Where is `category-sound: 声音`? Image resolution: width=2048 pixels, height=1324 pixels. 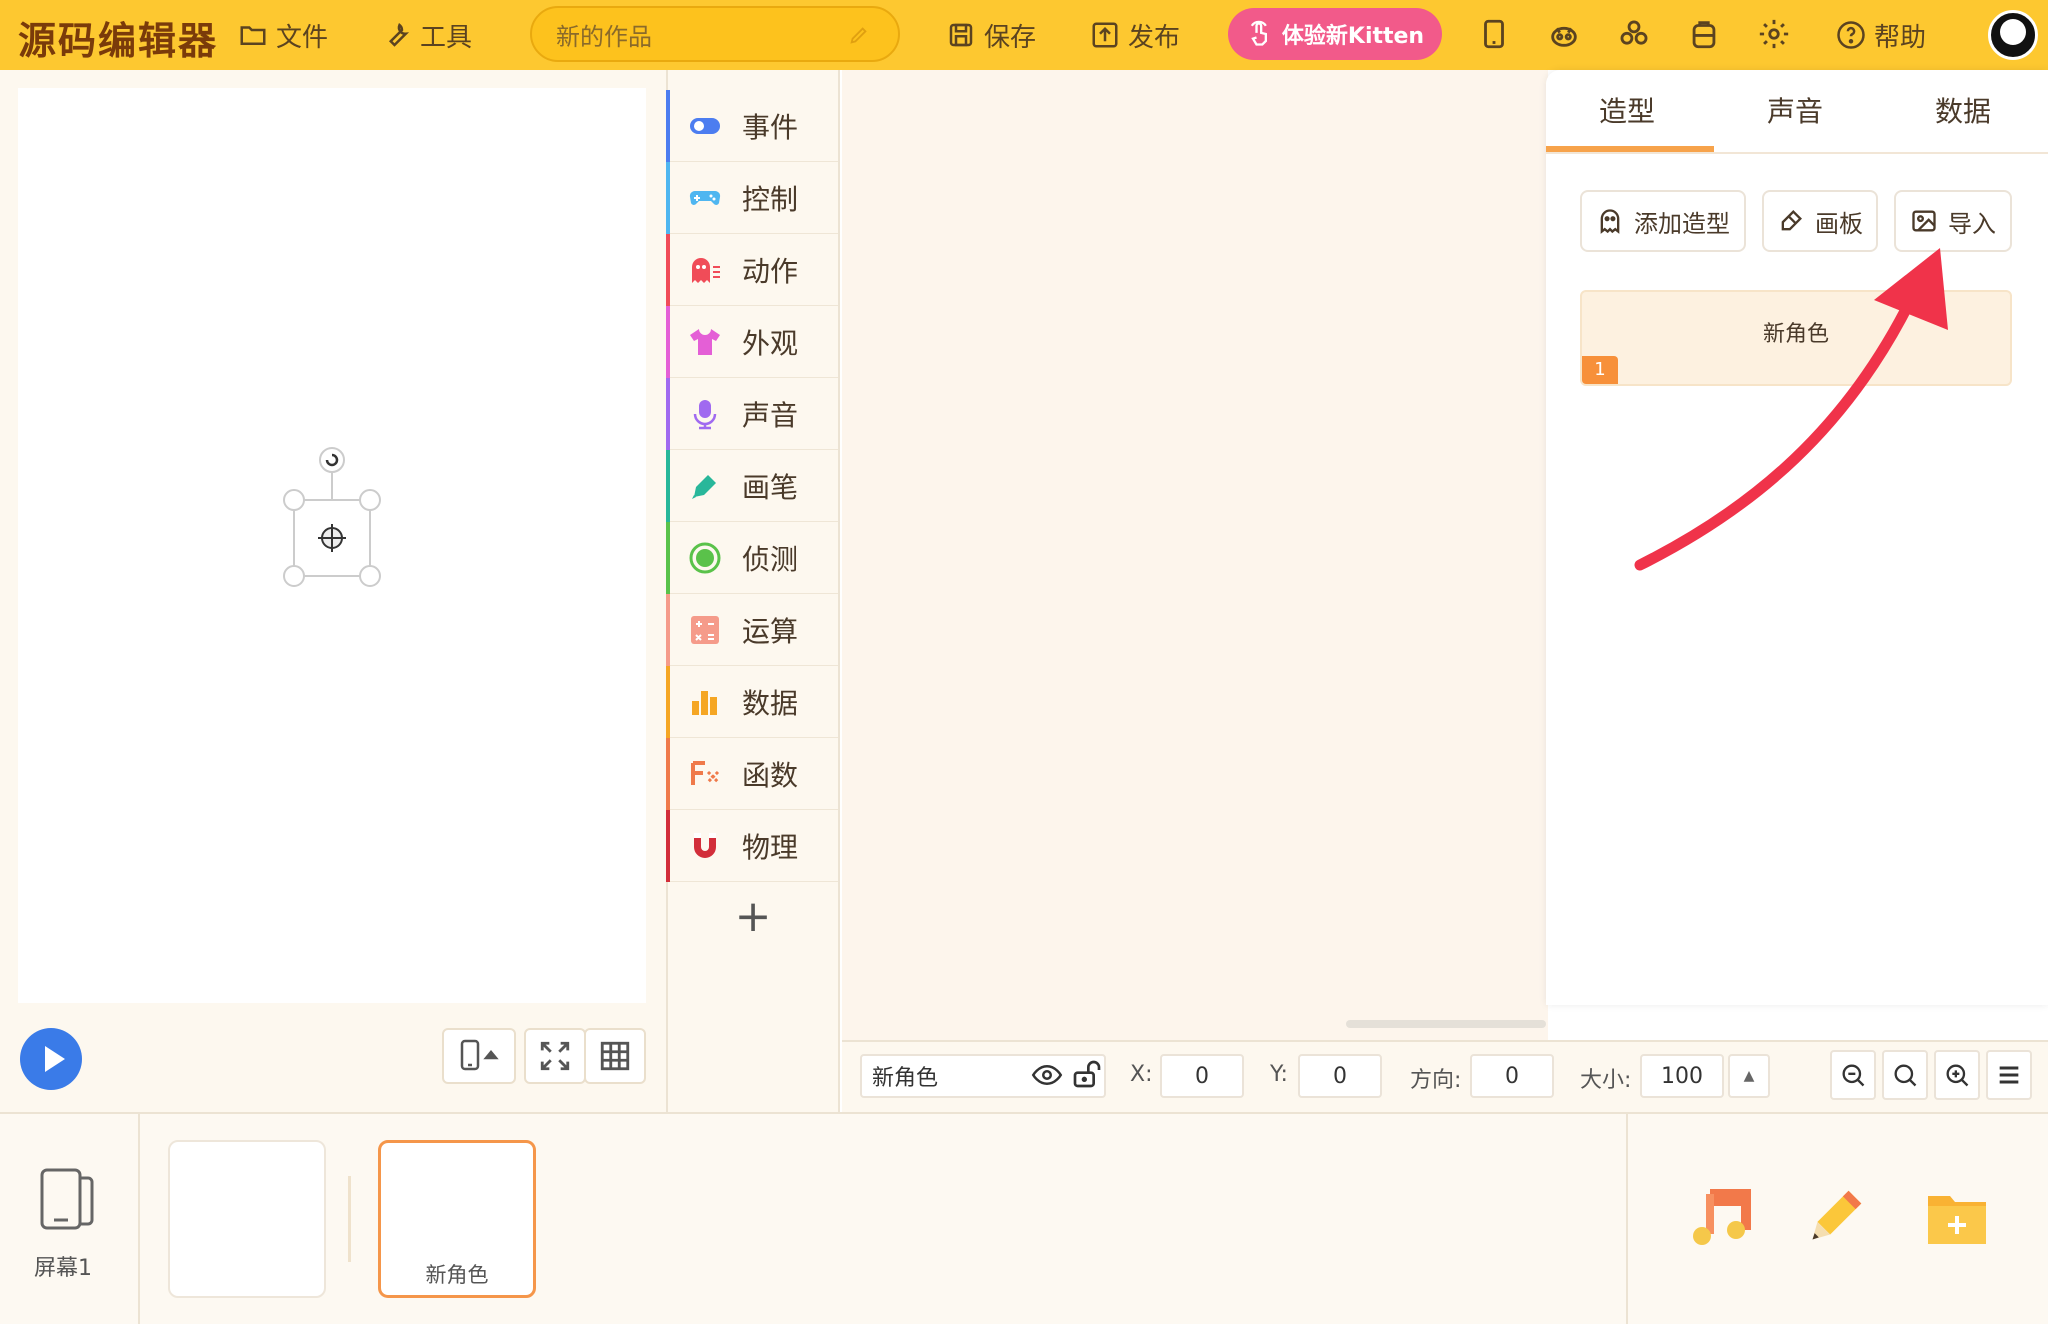 category-sound: 声音 is located at coordinates (752, 414).